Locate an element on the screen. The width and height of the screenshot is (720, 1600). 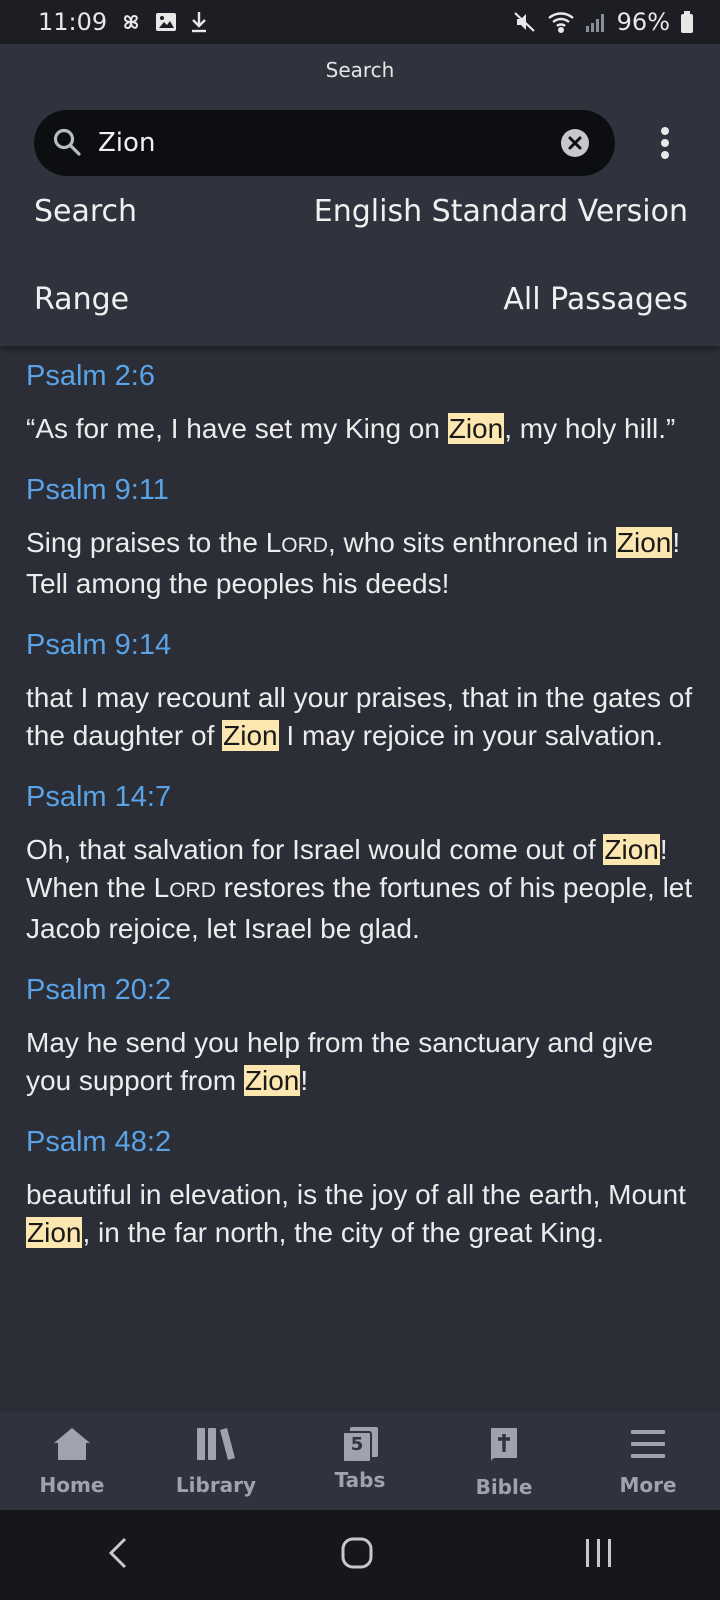
pinwheel-icon is located at coordinates (131, 22).